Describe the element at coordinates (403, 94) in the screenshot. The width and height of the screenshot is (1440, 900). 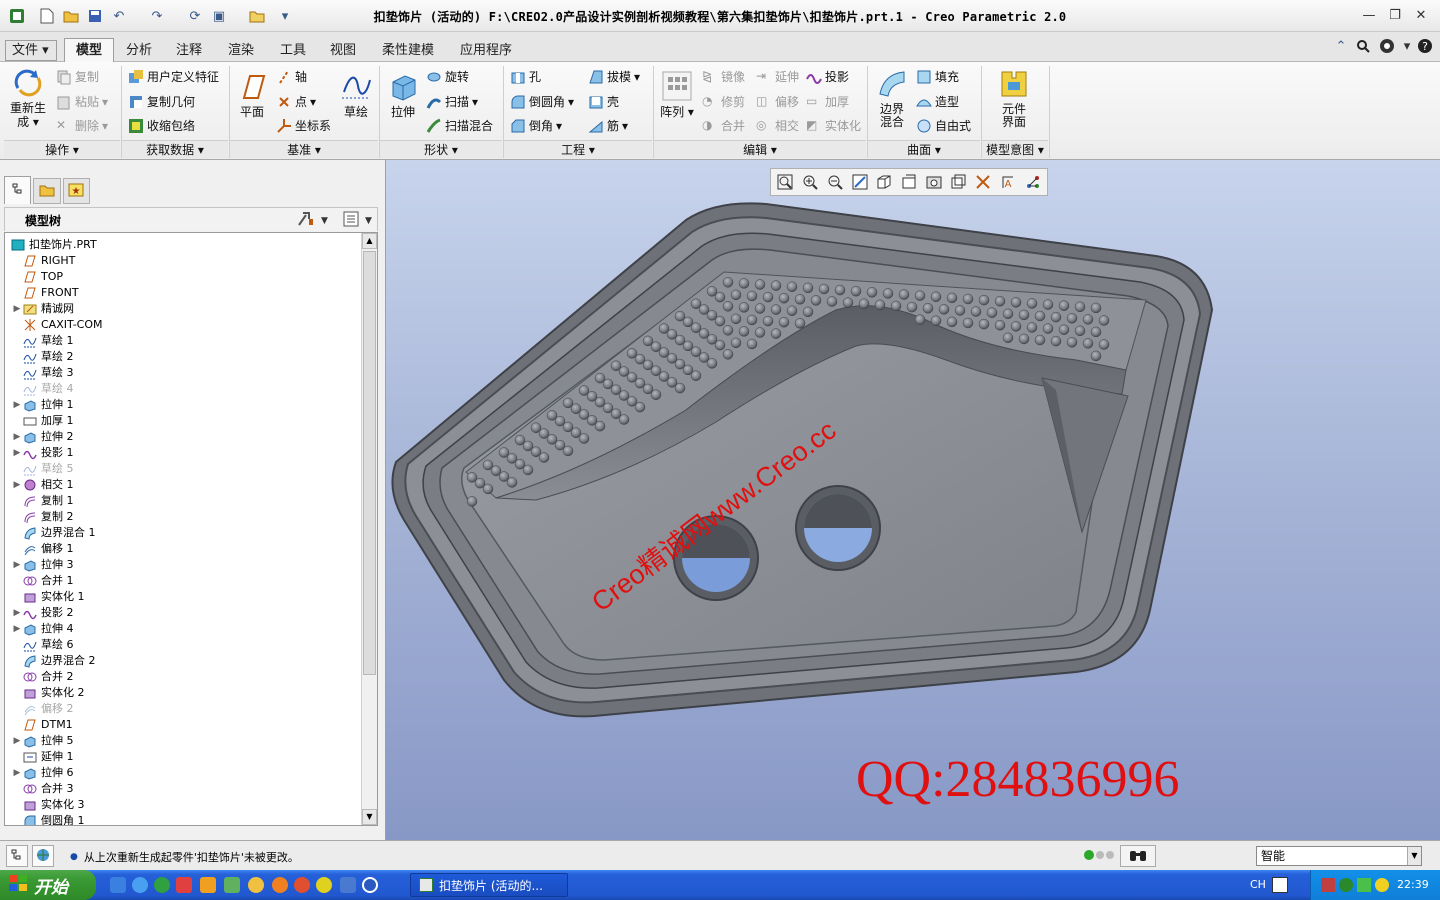
I see `extrude-button: 拉伸` at that location.